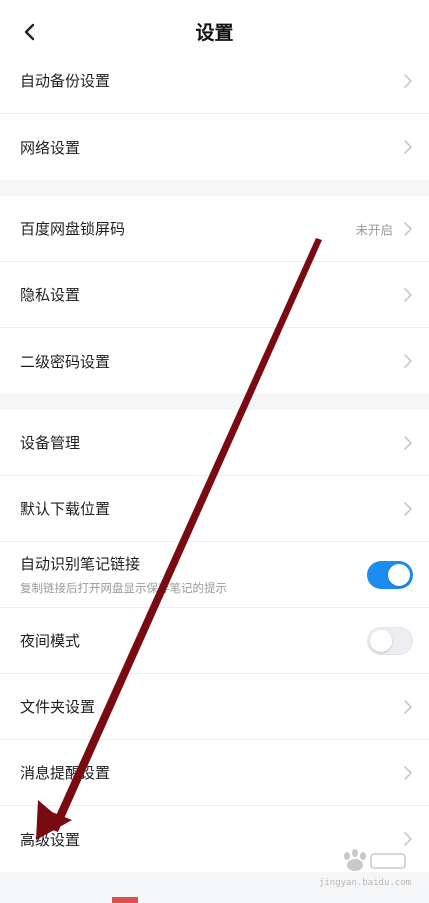  What do you see at coordinates (50, 295) in the screenshot?
I see `row-label: 隐私设置` at bounding box center [50, 295].